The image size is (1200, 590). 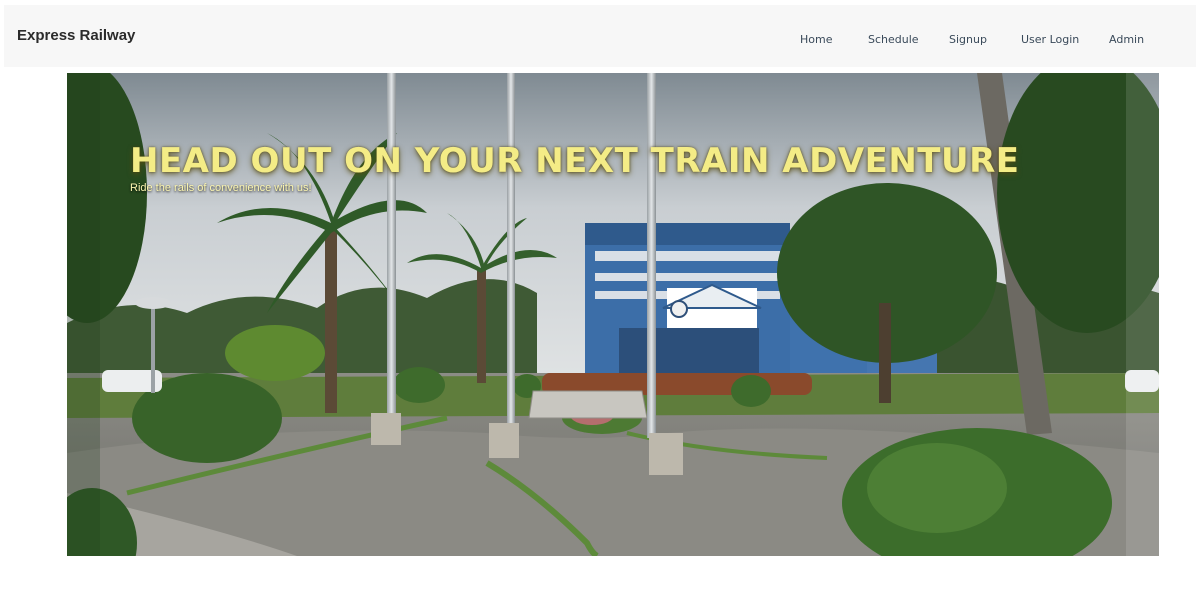 What do you see at coordinates (1050, 39) in the screenshot?
I see `nav-link-user-login: User Login` at bounding box center [1050, 39].